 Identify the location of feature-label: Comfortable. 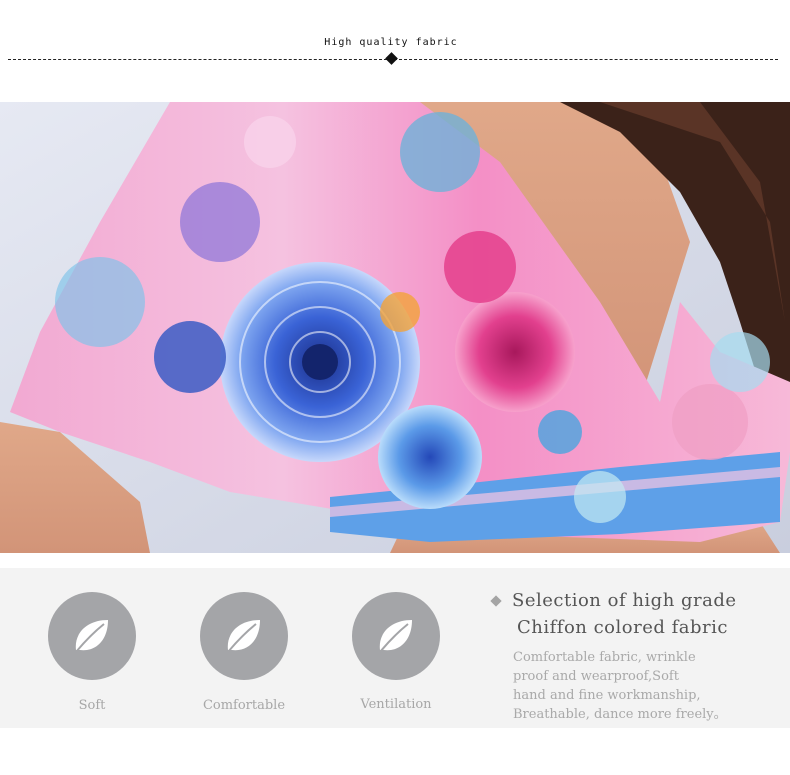
(244, 705).